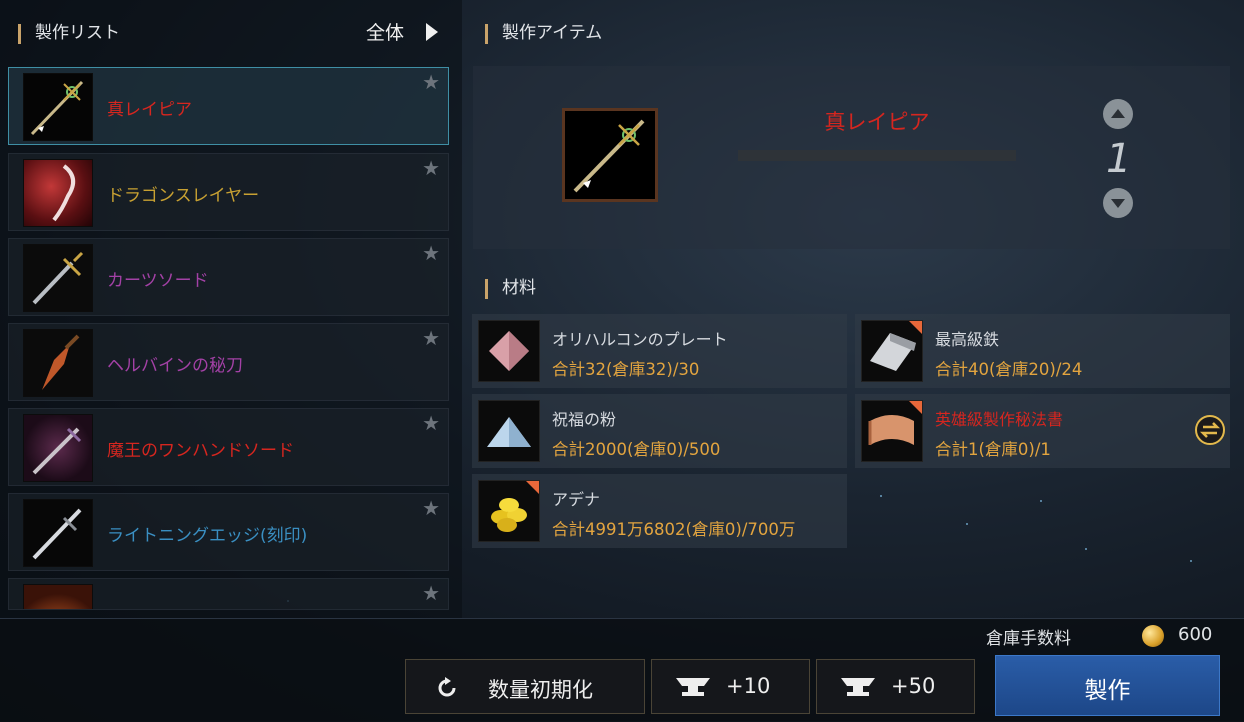 The image size is (1244, 722). Describe the element at coordinates (674, 529) in the screenshot. I see `material-count: 合計4991万6802(倉庫0)/700万` at that location.